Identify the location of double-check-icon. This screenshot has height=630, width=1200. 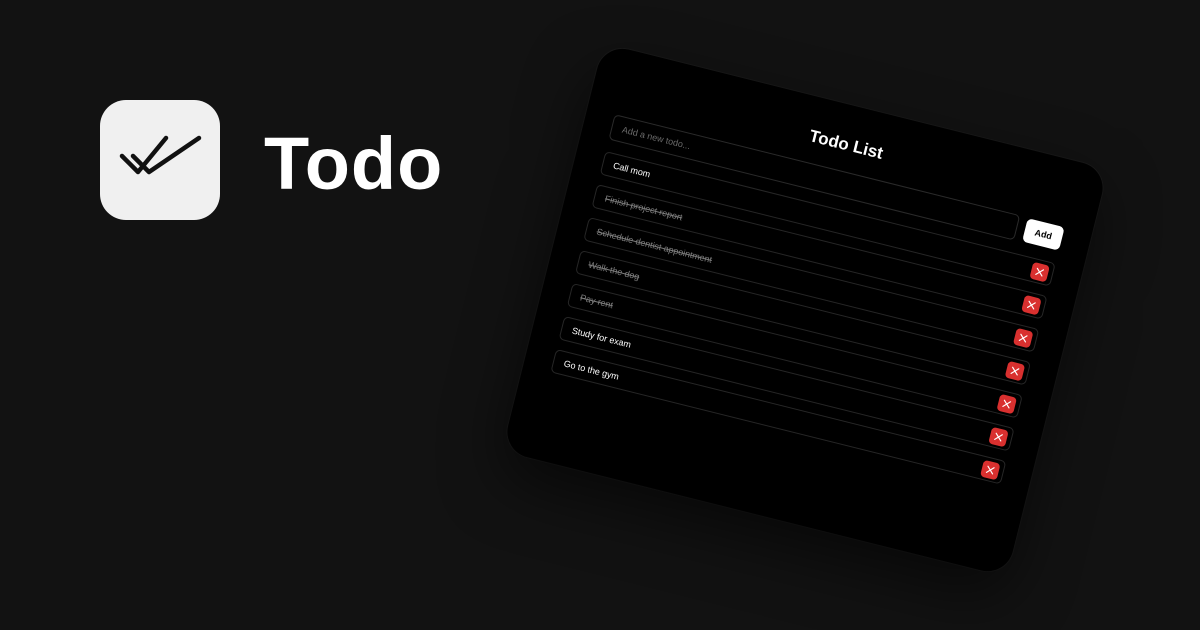
(160, 155).